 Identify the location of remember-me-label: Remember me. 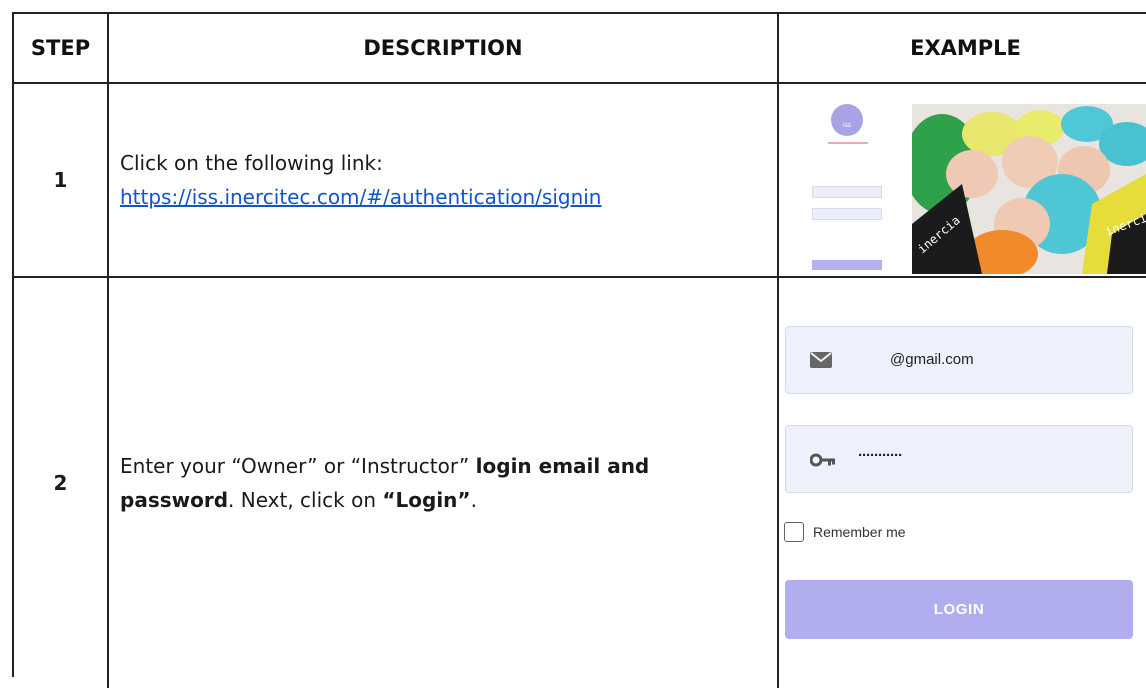
(859, 532).